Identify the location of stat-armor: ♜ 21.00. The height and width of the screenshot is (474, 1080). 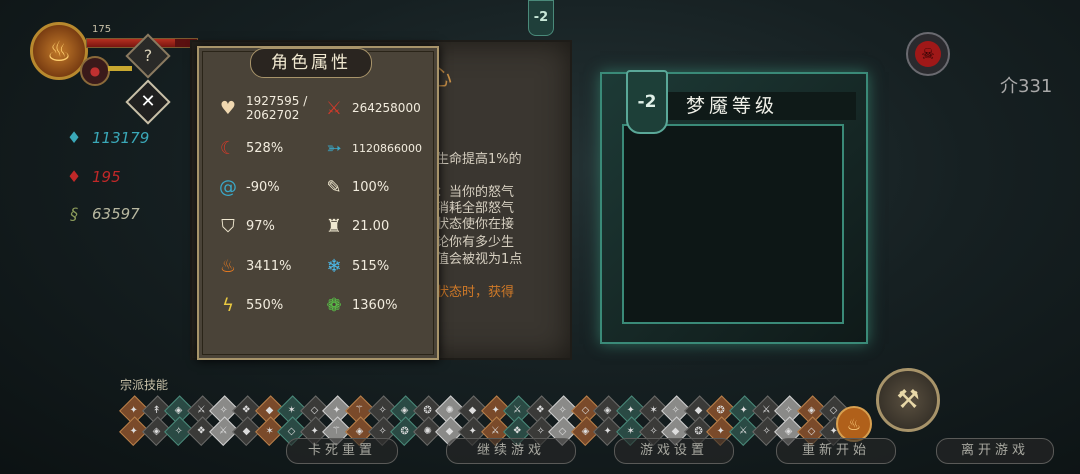
(355, 226).